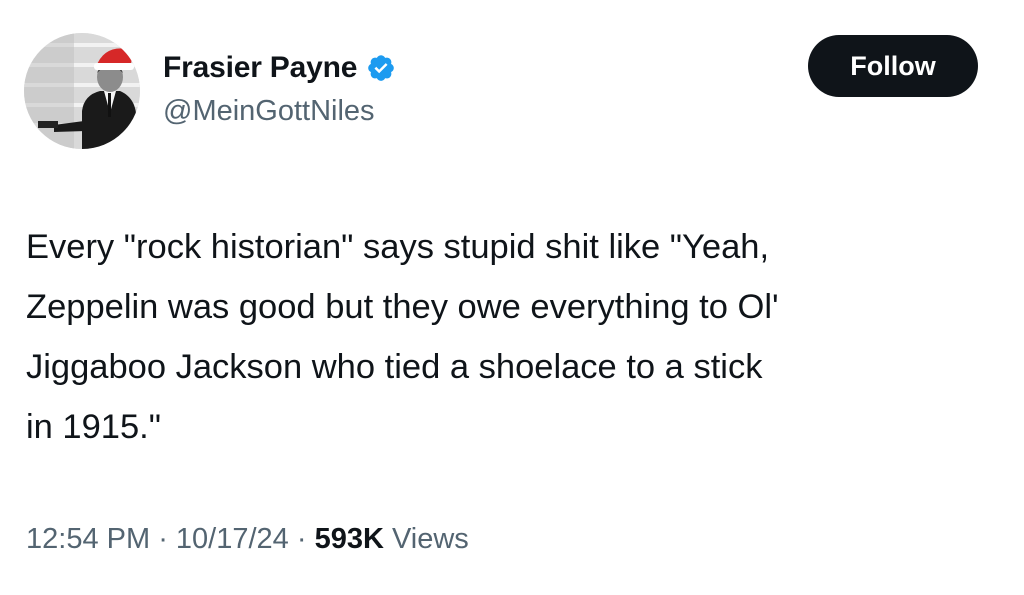 This screenshot has width=1024, height=595. I want to click on author-name-row: Frasier Payne, so click(279, 68).